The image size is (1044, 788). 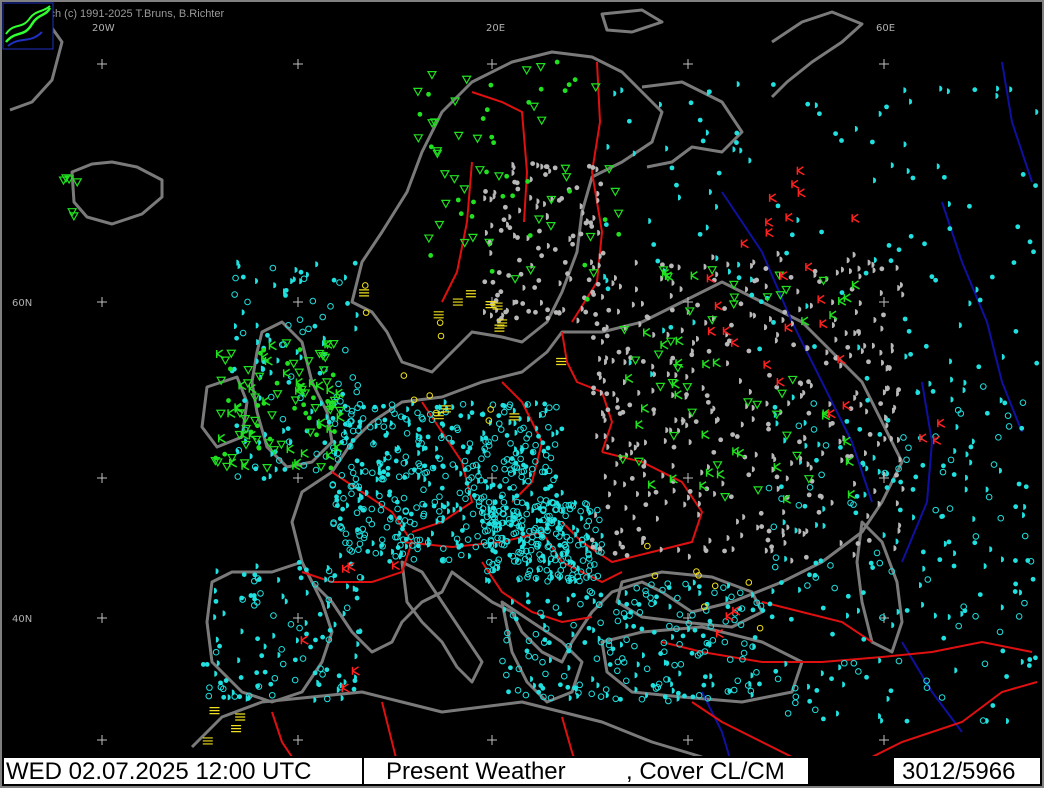 I want to click on river-tigris, so click(x=932, y=687).